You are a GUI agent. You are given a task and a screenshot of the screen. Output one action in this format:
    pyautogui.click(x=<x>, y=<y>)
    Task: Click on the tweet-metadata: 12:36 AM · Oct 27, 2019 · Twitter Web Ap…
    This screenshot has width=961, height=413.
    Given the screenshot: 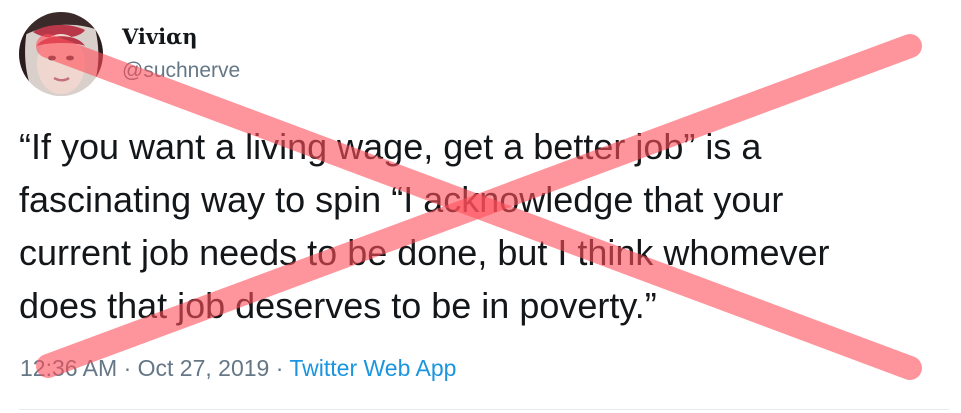 What is the action you would take?
    pyautogui.click(x=238, y=368)
    